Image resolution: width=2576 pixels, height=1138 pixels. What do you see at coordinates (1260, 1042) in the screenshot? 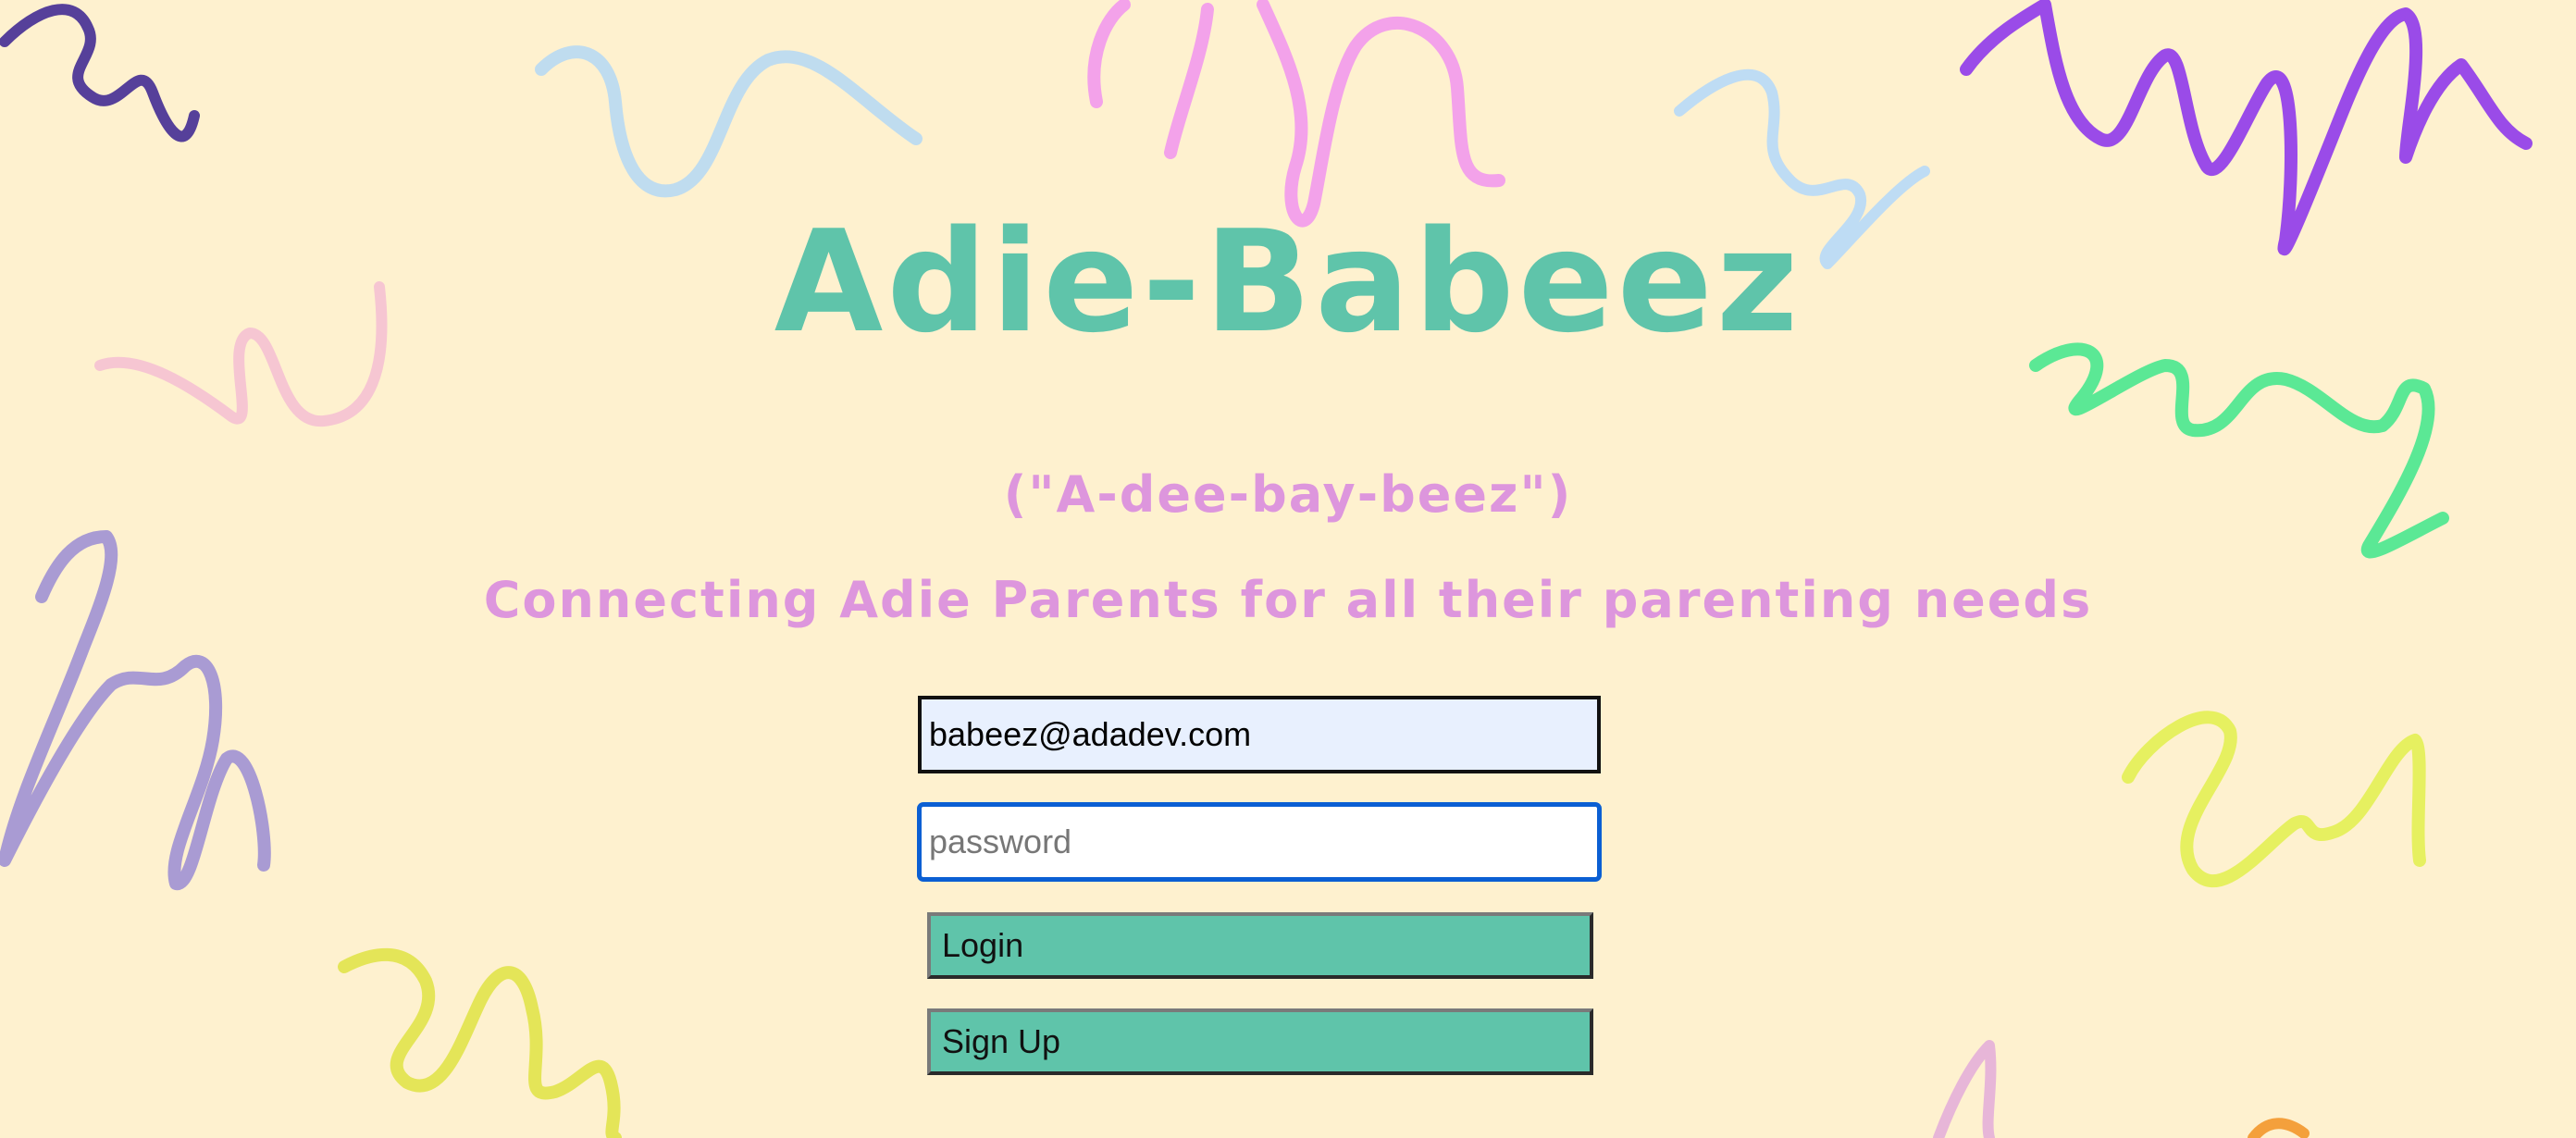
I see `signup-button: Sign Up` at bounding box center [1260, 1042].